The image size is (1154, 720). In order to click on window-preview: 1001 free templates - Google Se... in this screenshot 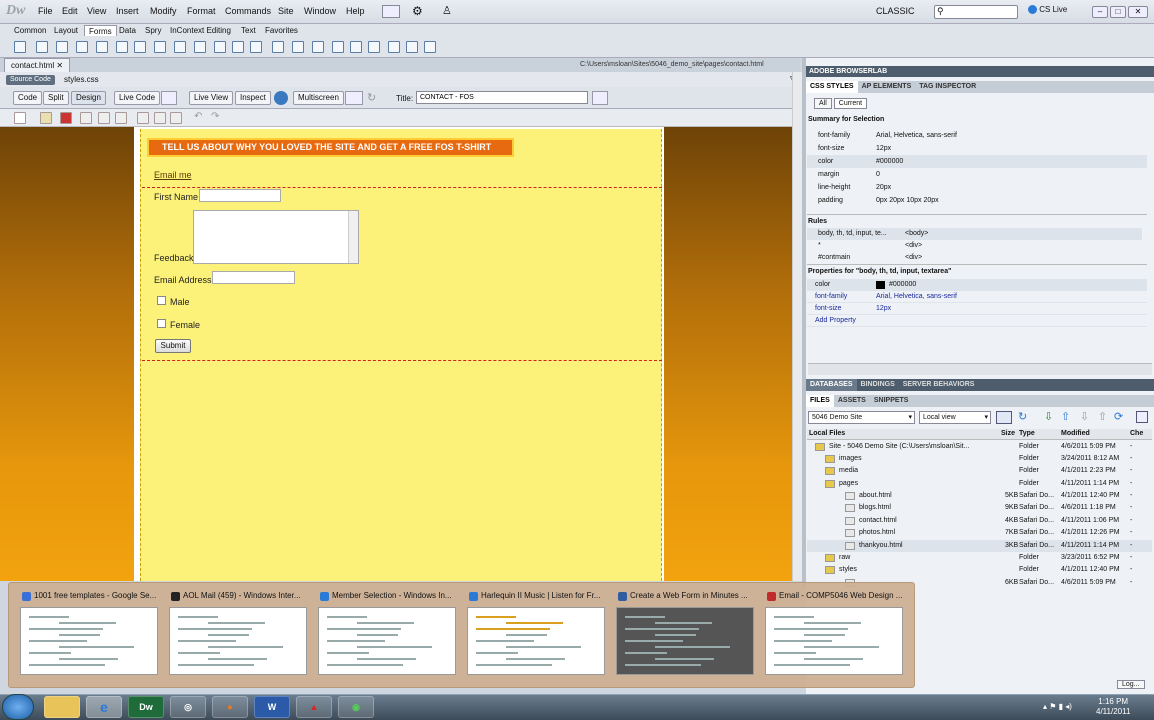, I will do `click(93, 635)`.